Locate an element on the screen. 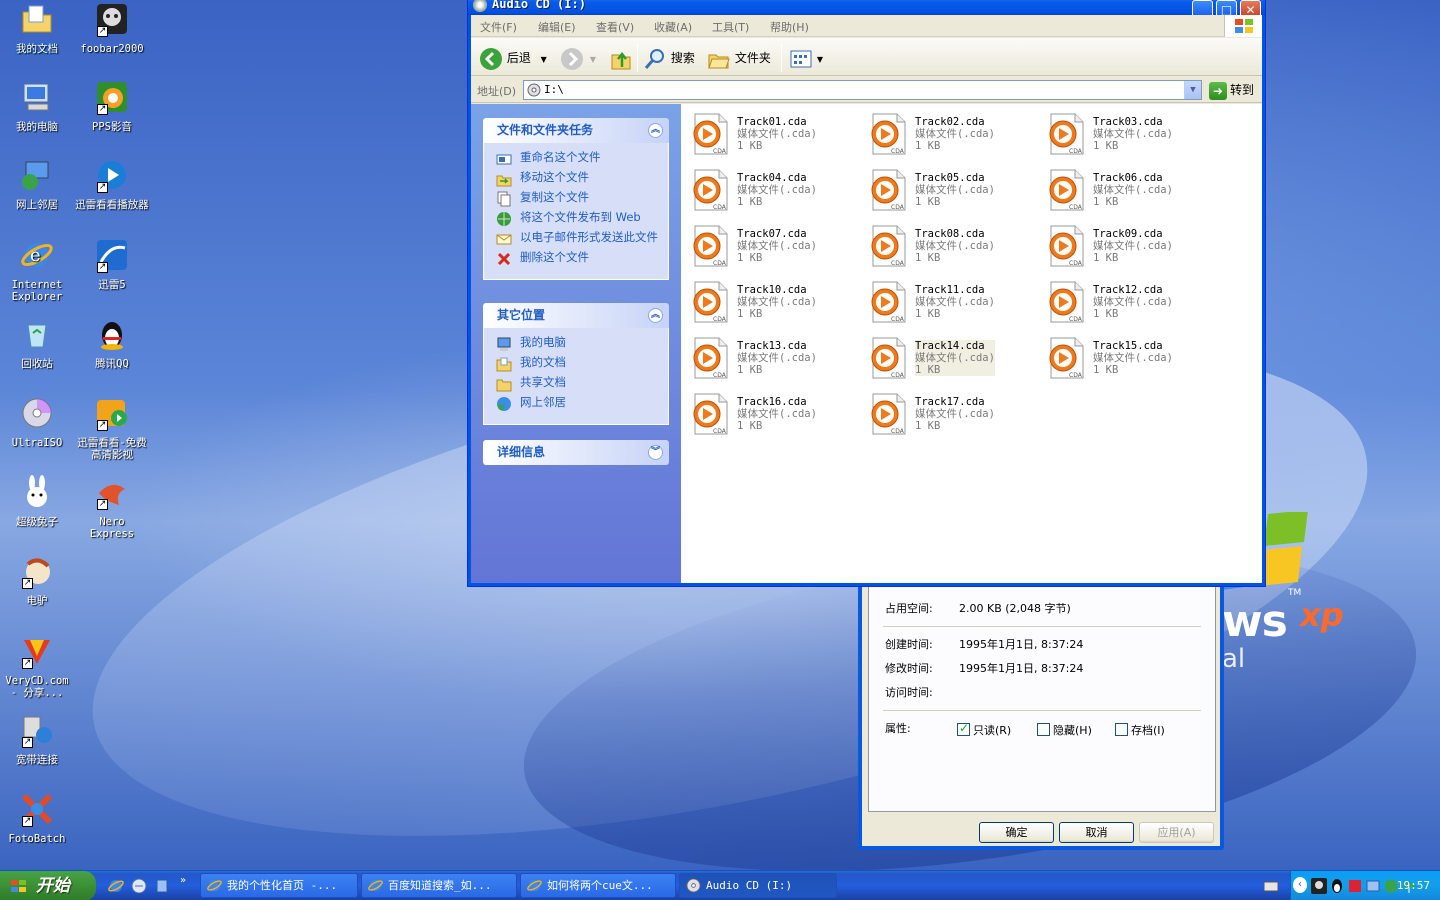 The width and height of the screenshot is (1440, 900). desktop-icon-foobar2000: ↗ foobar2000 is located at coordinates (112, 28).